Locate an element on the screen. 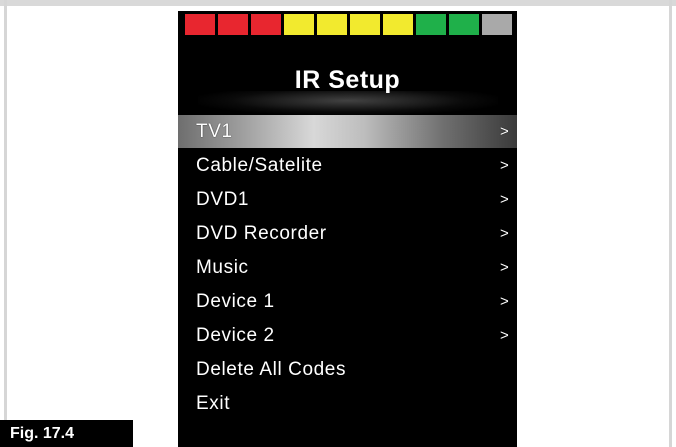 This screenshot has width=676, height=447. menu-item-dvd-recorder: DVD Recorder > is located at coordinates (347, 233).